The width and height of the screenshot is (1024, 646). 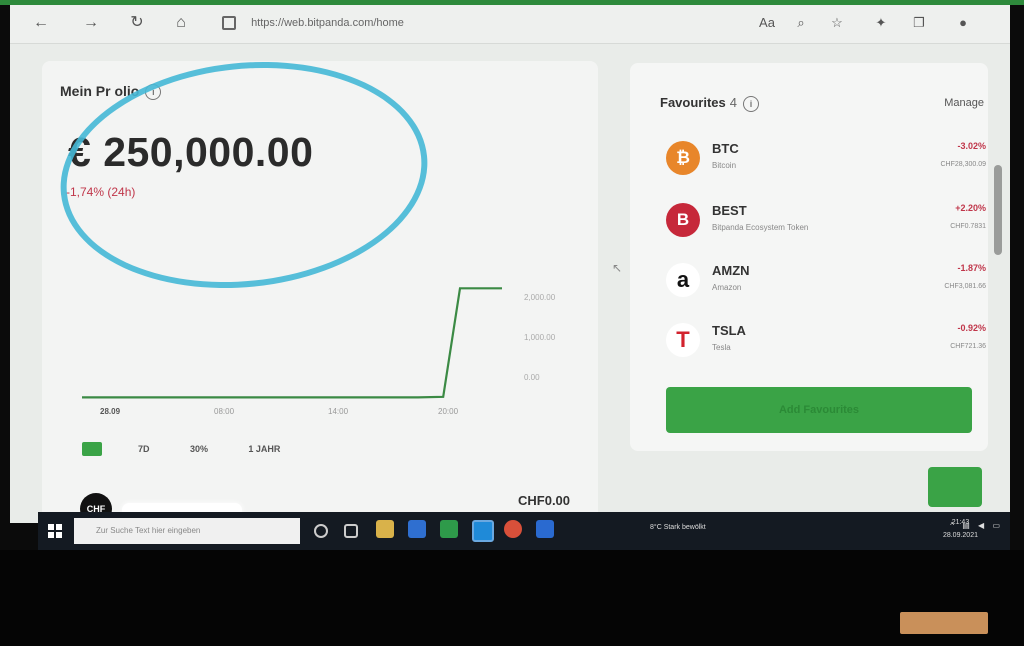 What do you see at coordinates (483, 531) in the screenshot?
I see `edge-browser-icon` at bounding box center [483, 531].